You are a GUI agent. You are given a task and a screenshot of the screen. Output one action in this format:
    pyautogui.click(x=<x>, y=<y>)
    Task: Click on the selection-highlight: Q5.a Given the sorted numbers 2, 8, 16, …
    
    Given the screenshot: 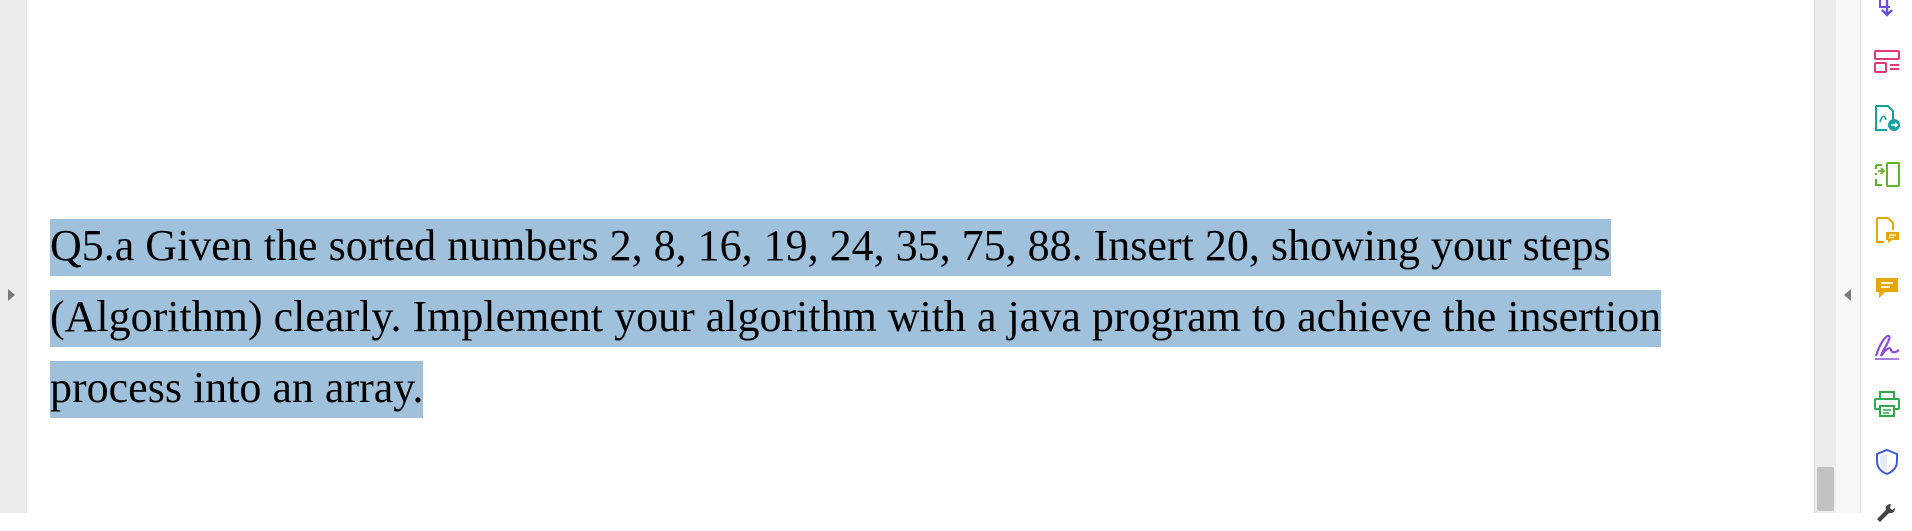 What is the action you would take?
    pyautogui.click(x=830, y=247)
    